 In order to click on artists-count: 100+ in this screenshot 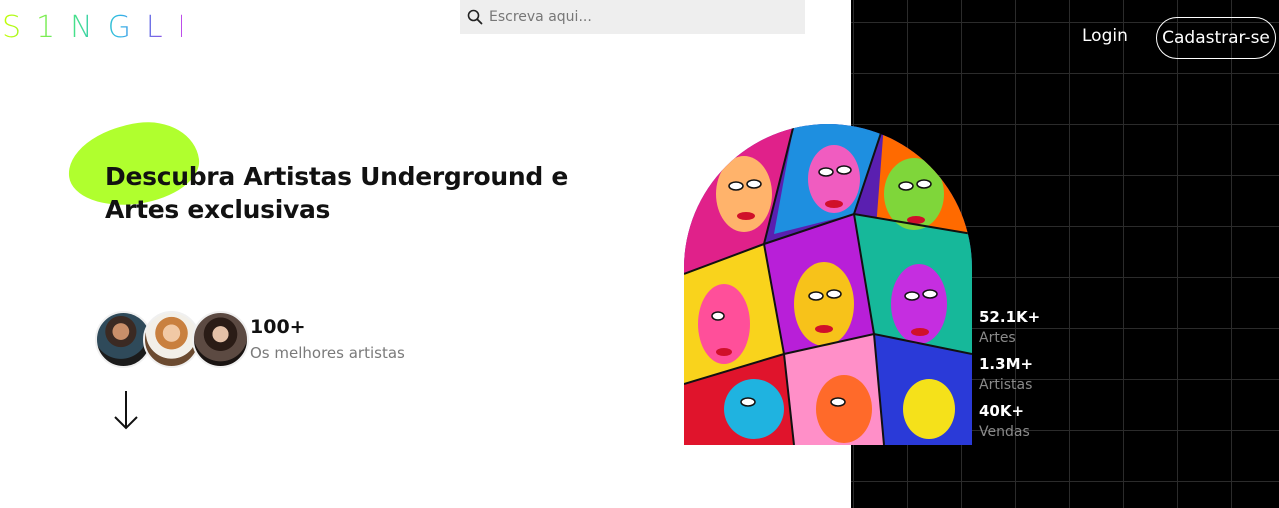, I will do `click(278, 327)`.